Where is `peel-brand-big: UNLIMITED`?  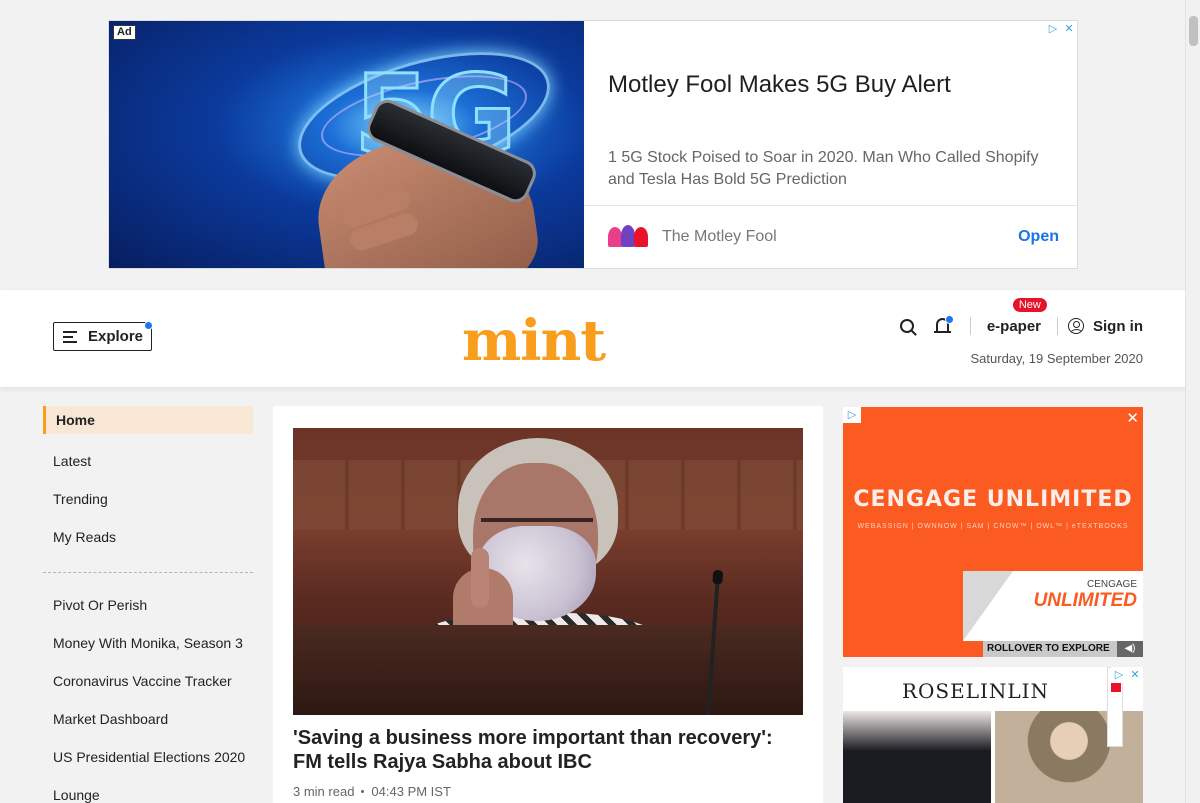 peel-brand-big: UNLIMITED is located at coordinates (1085, 600).